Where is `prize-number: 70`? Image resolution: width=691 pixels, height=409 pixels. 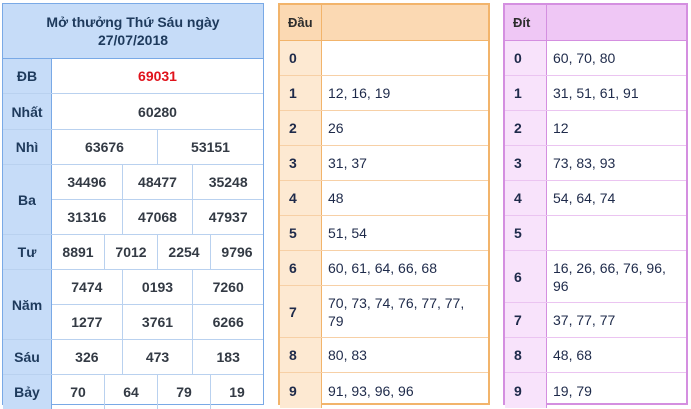
prize-number: 70 is located at coordinates (78, 392).